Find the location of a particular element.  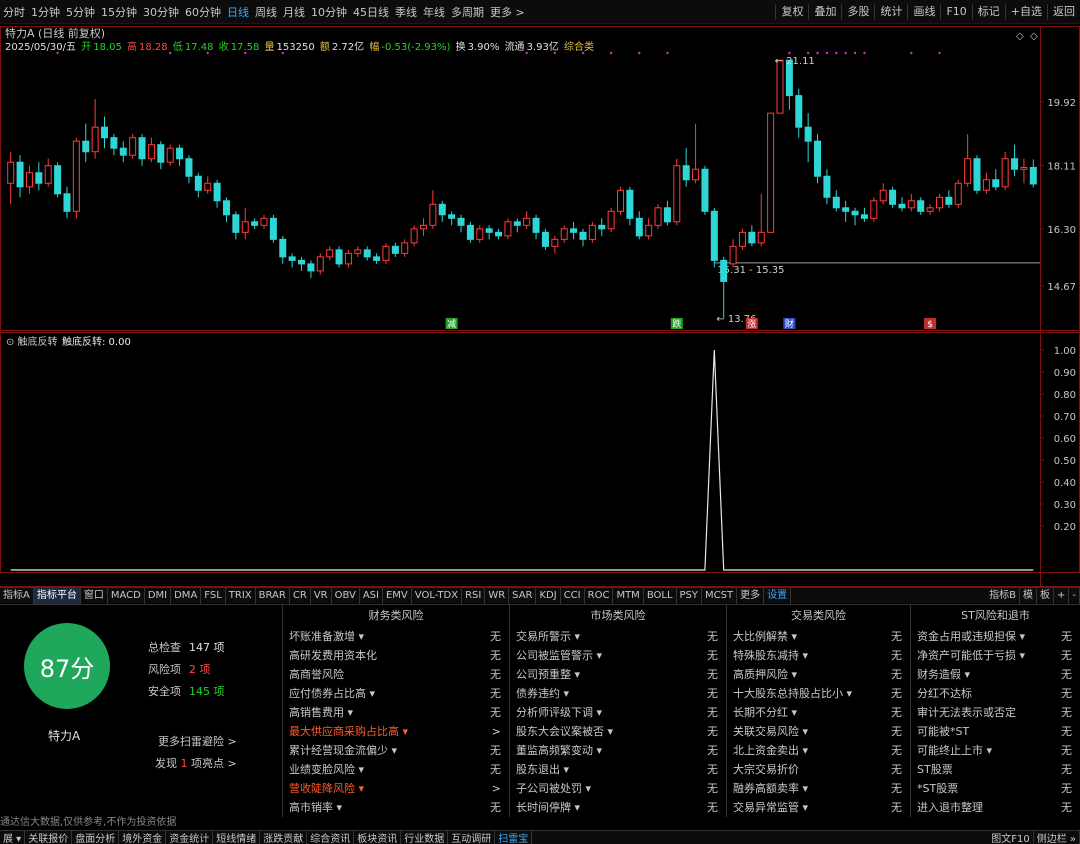

risk-row: 长期不分红 ▾ 无 is located at coordinates (818, 712).